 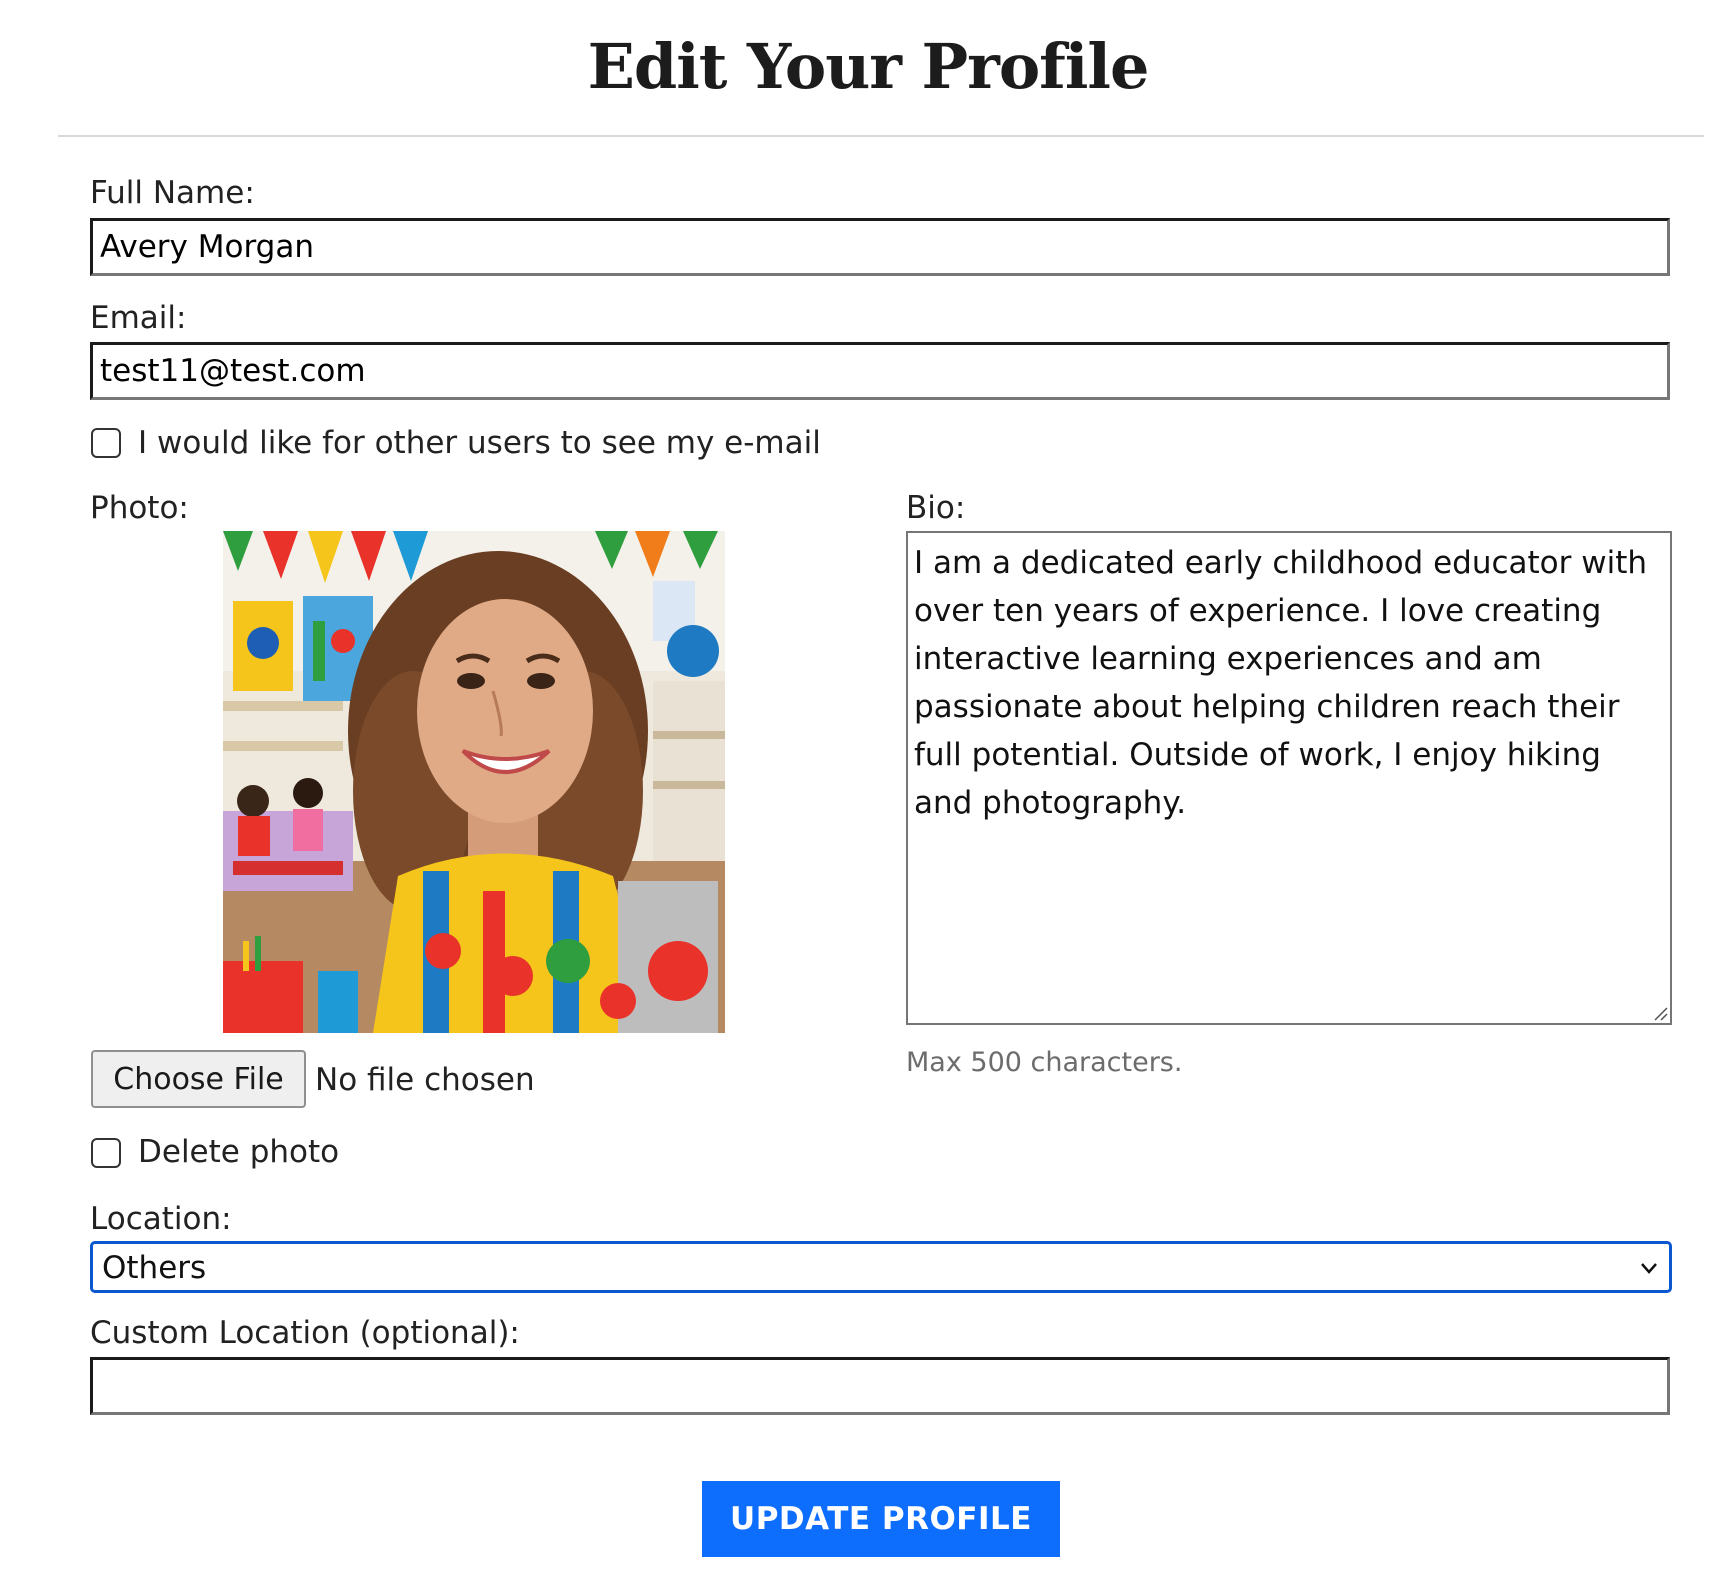 I want to click on chevron-down-icon, so click(x=1649, y=1268).